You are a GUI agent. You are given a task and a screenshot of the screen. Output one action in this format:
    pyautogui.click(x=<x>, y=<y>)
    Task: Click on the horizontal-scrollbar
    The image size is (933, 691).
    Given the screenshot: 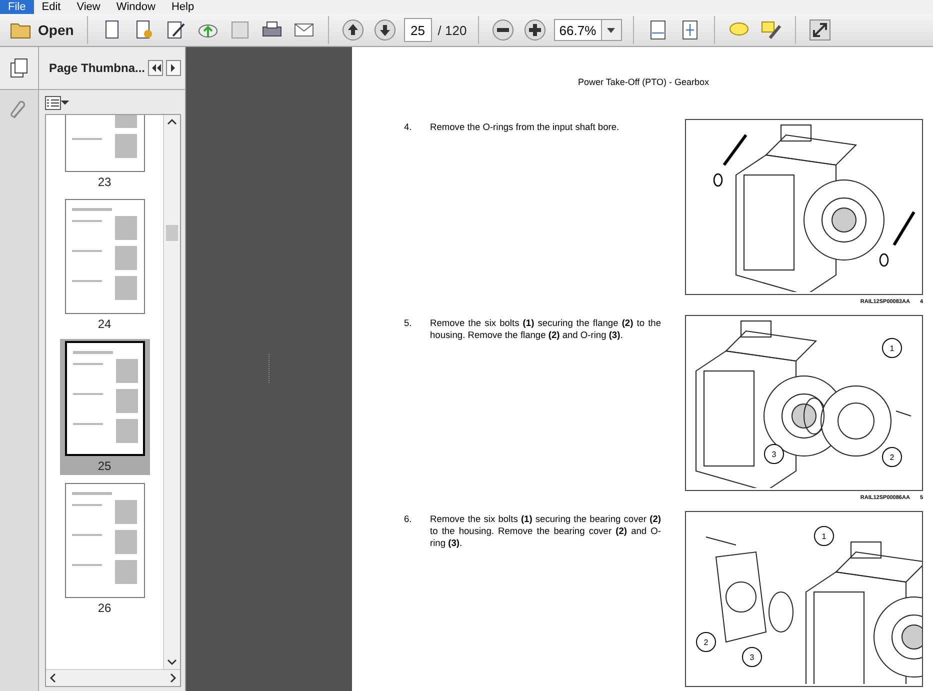 What is the action you would take?
    pyautogui.click(x=113, y=677)
    